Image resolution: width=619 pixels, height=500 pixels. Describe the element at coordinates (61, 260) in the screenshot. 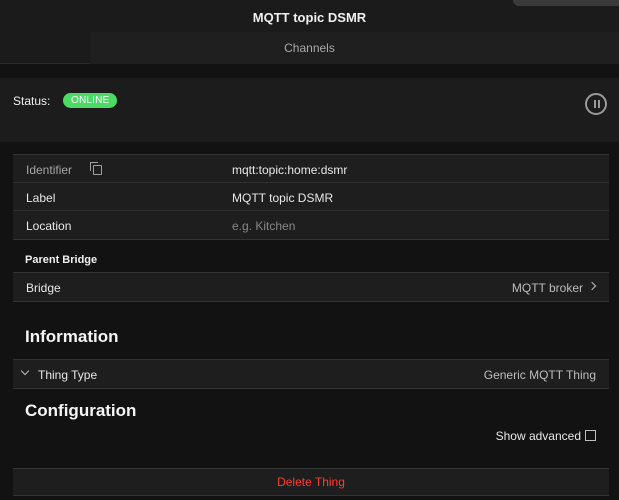

I see `parent-bridge-title: Parent Bridge` at that location.